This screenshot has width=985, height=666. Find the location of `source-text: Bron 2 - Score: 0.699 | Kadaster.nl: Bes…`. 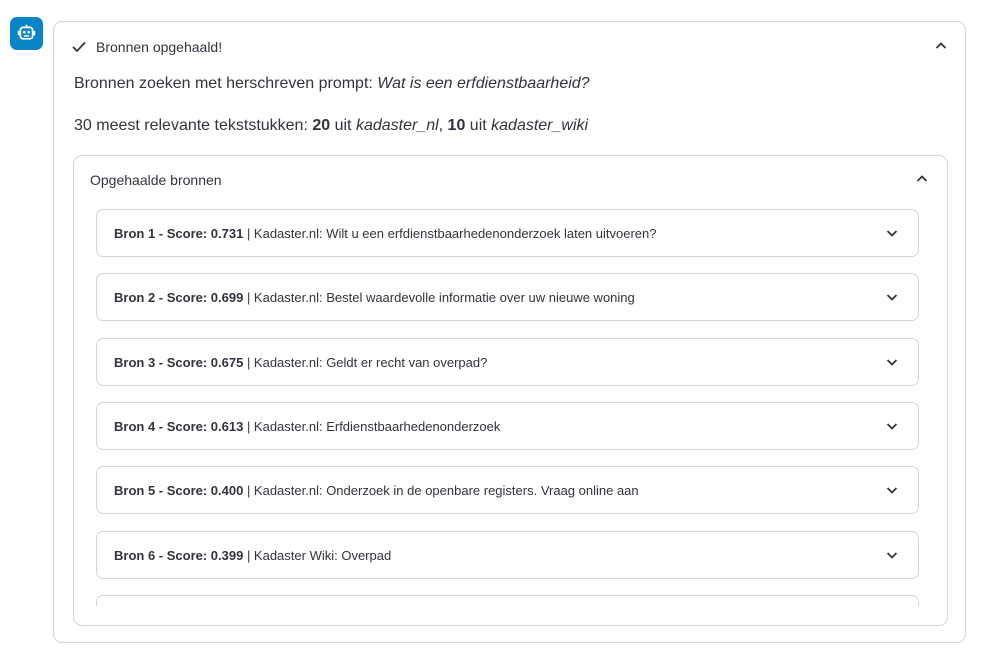

source-text: Bron 2 - Score: 0.699 | Kadaster.nl: Bes… is located at coordinates (374, 297).